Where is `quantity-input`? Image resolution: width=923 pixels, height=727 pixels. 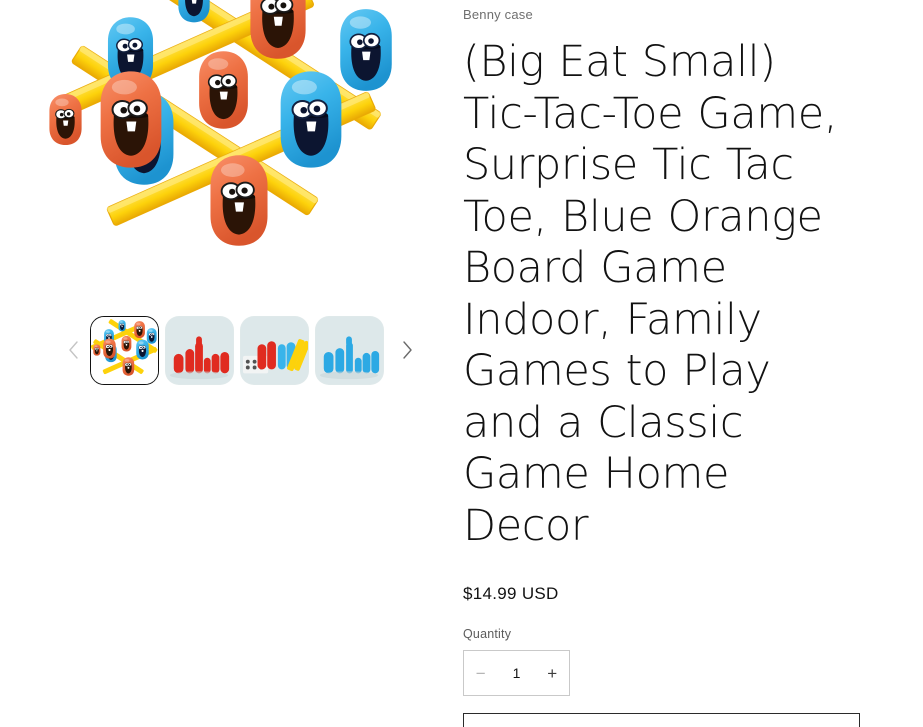
quantity-input is located at coordinates (516, 673).